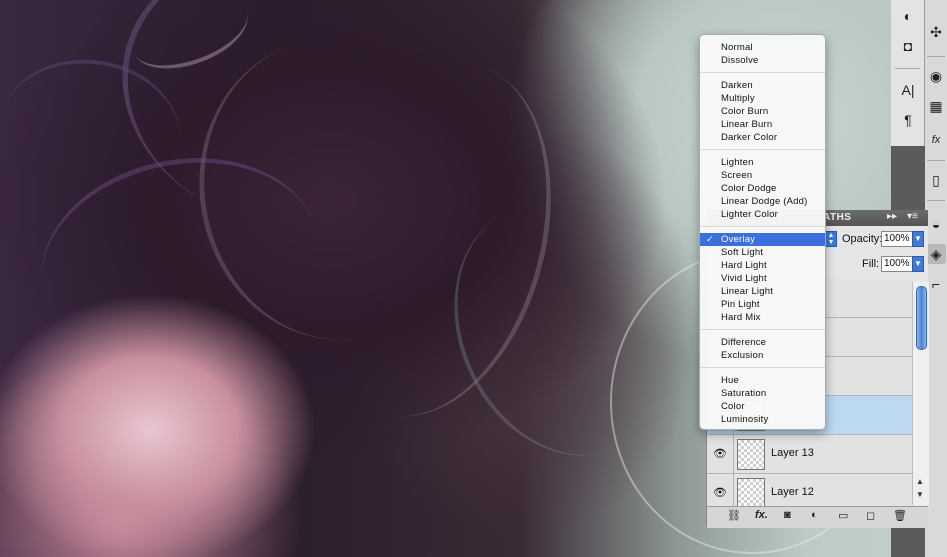  Describe the element at coordinates (741, 317) in the screenshot. I see `menu-item-label: Hard Mix` at that location.